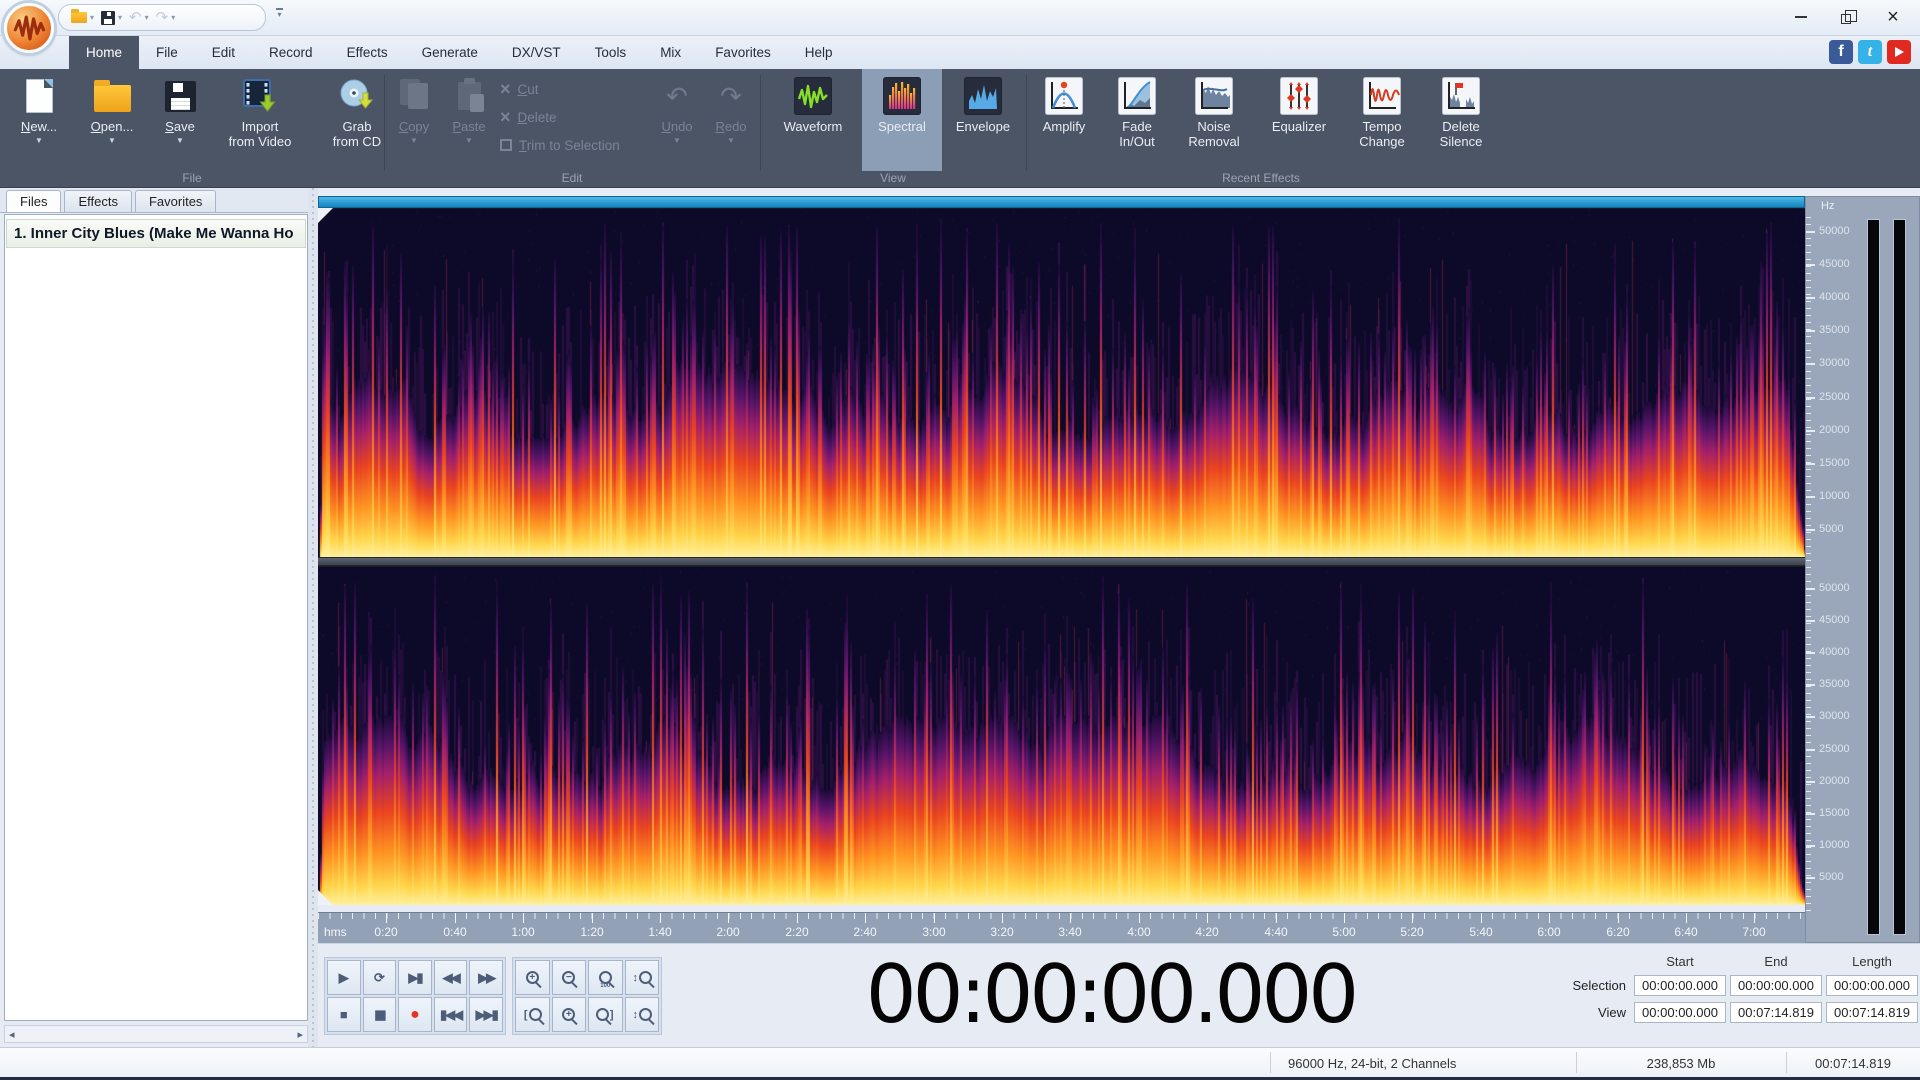  What do you see at coordinates (450, 52) in the screenshot?
I see `tab-generate: Generate` at bounding box center [450, 52].